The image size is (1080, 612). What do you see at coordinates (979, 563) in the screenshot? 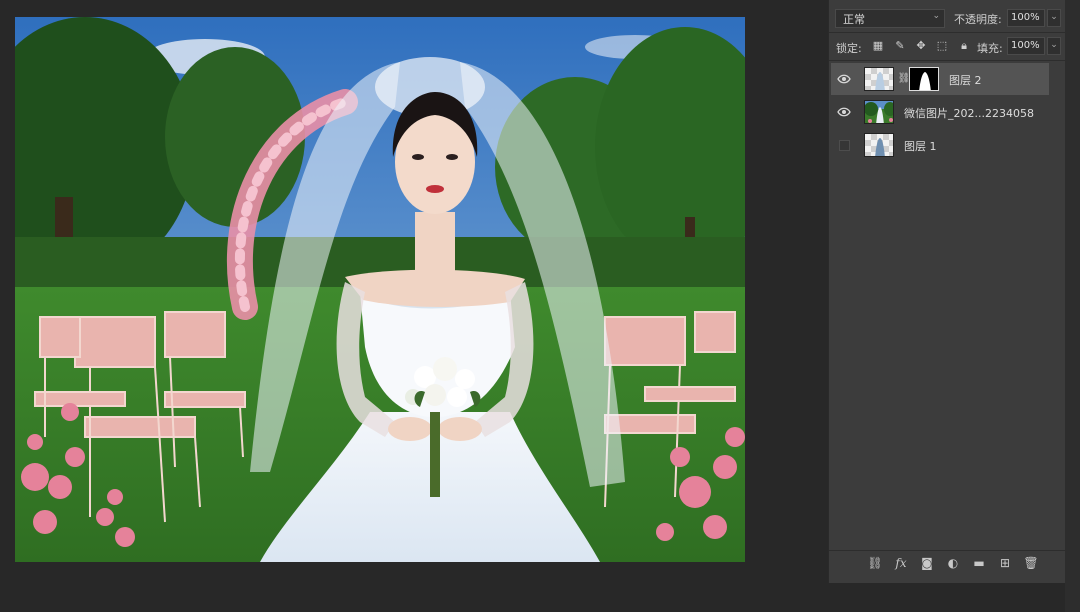
I see `group-folder-icon: ▬` at bounding box center [979, 563].